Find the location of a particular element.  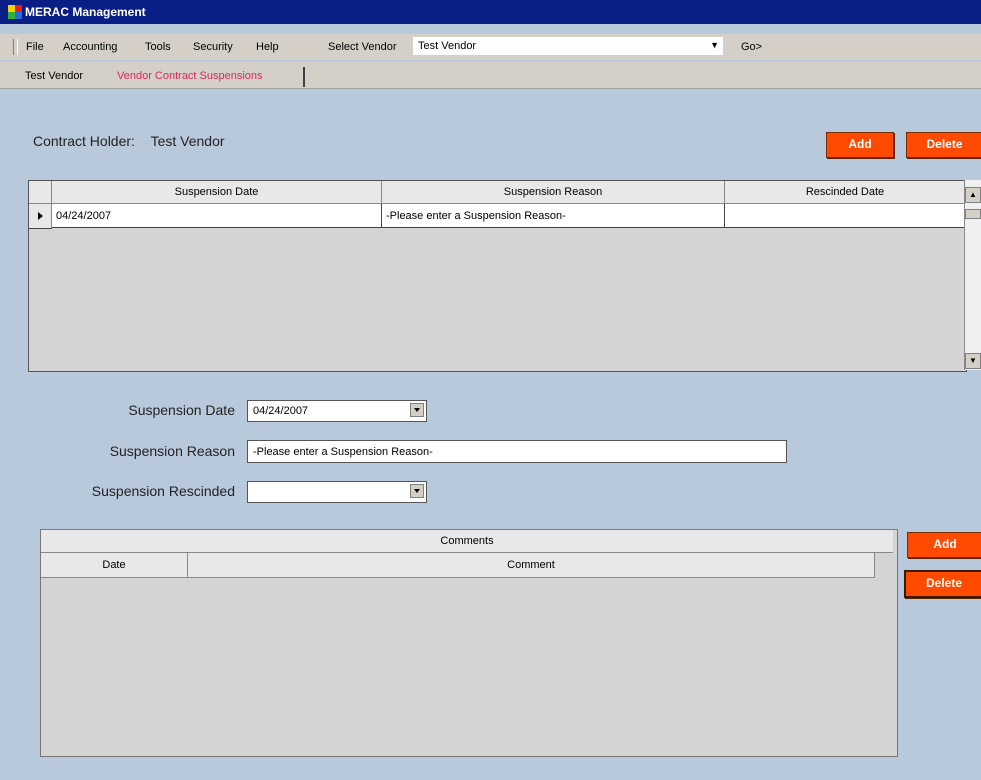

current-row-icon is located at coordinates (40, 216).